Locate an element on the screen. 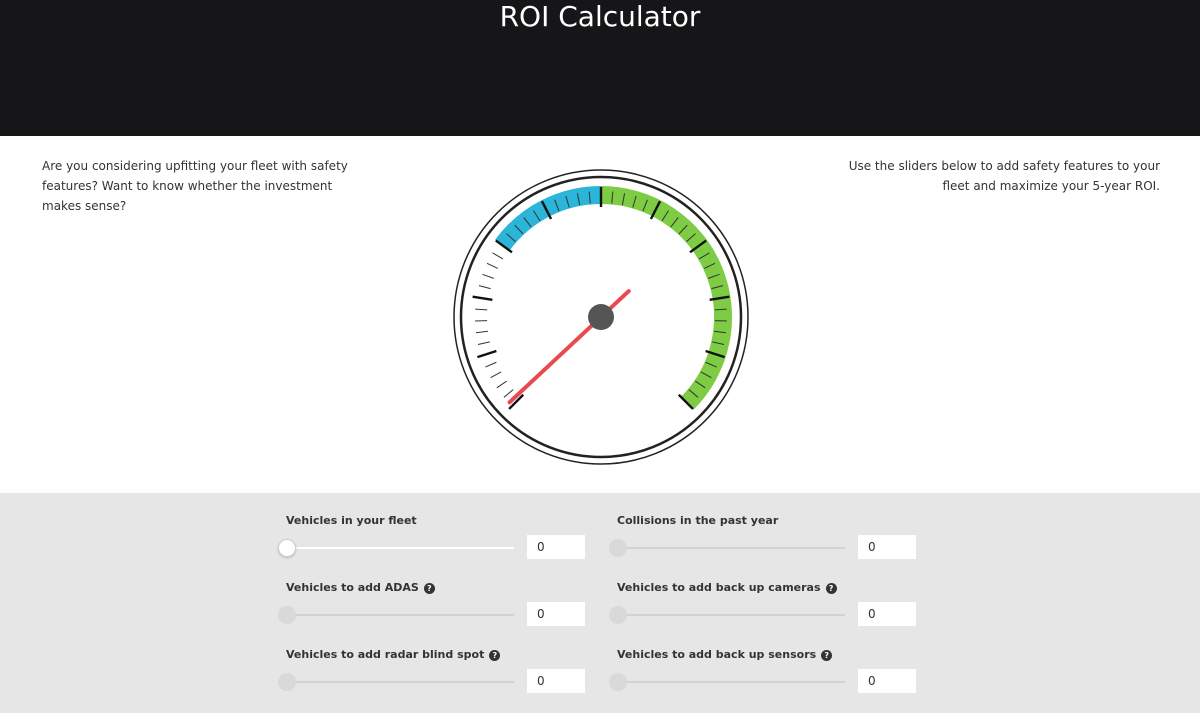 Image resolution: width=1200 pixels, height=713 pixels. control-back-up-sensors: Vehicles to add back up sensors? is located at coordinates (763, 677).